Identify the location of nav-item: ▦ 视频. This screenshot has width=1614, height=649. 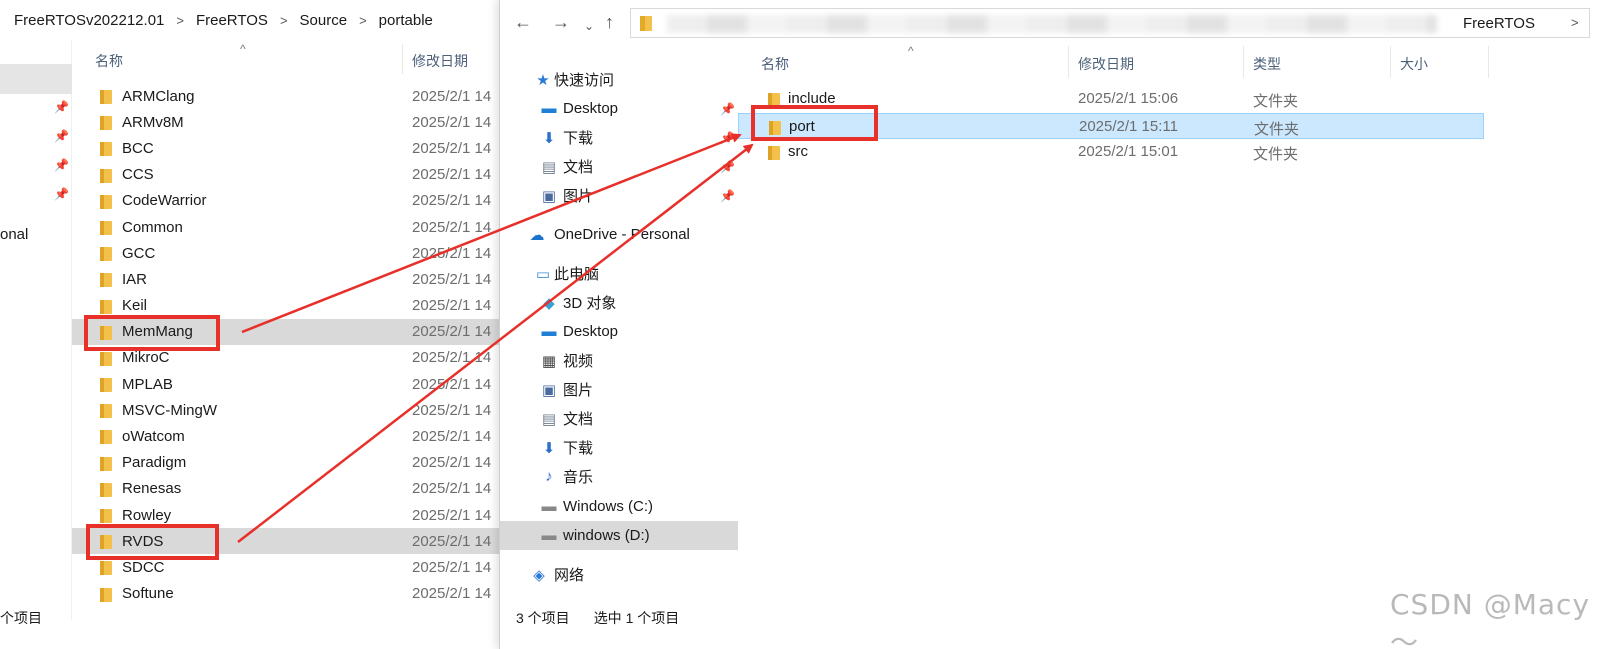
(619, 360).